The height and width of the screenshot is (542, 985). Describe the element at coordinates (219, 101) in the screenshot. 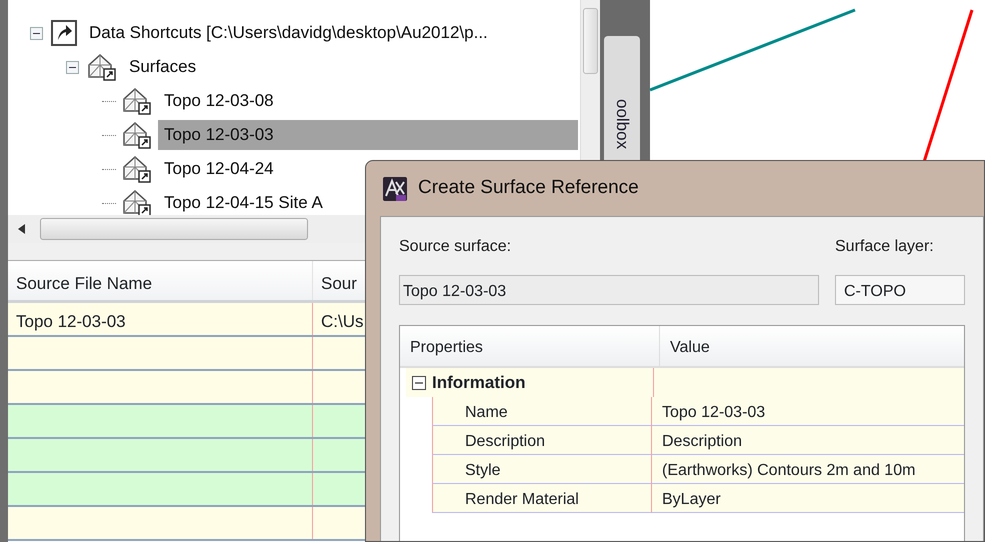

I see `tree-item: Topo 12-03-08` at that location.